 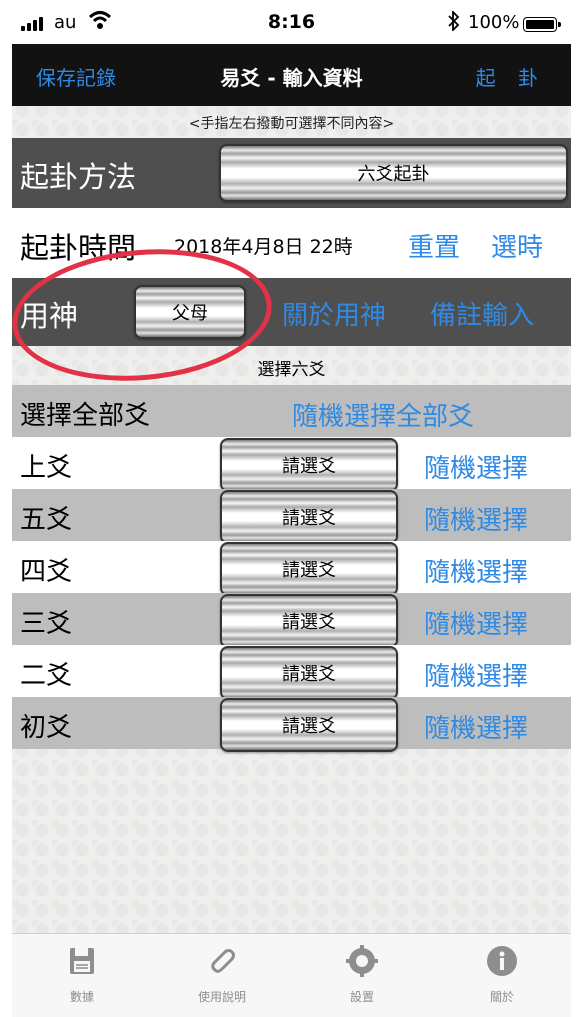 What do you see at coordinates (46, 728) in the screenshot?
I see `yao-label: 初爻` at bounding box center [46, 728].